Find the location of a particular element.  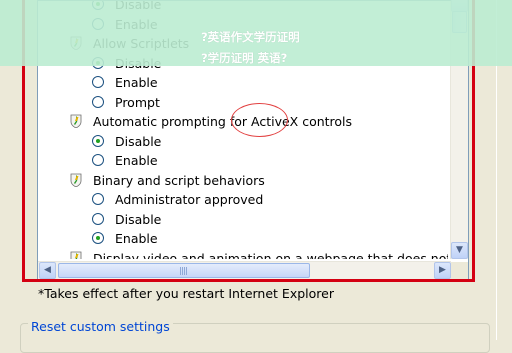

scroll-left-button: ◀ is located at coordinates (47, 270).